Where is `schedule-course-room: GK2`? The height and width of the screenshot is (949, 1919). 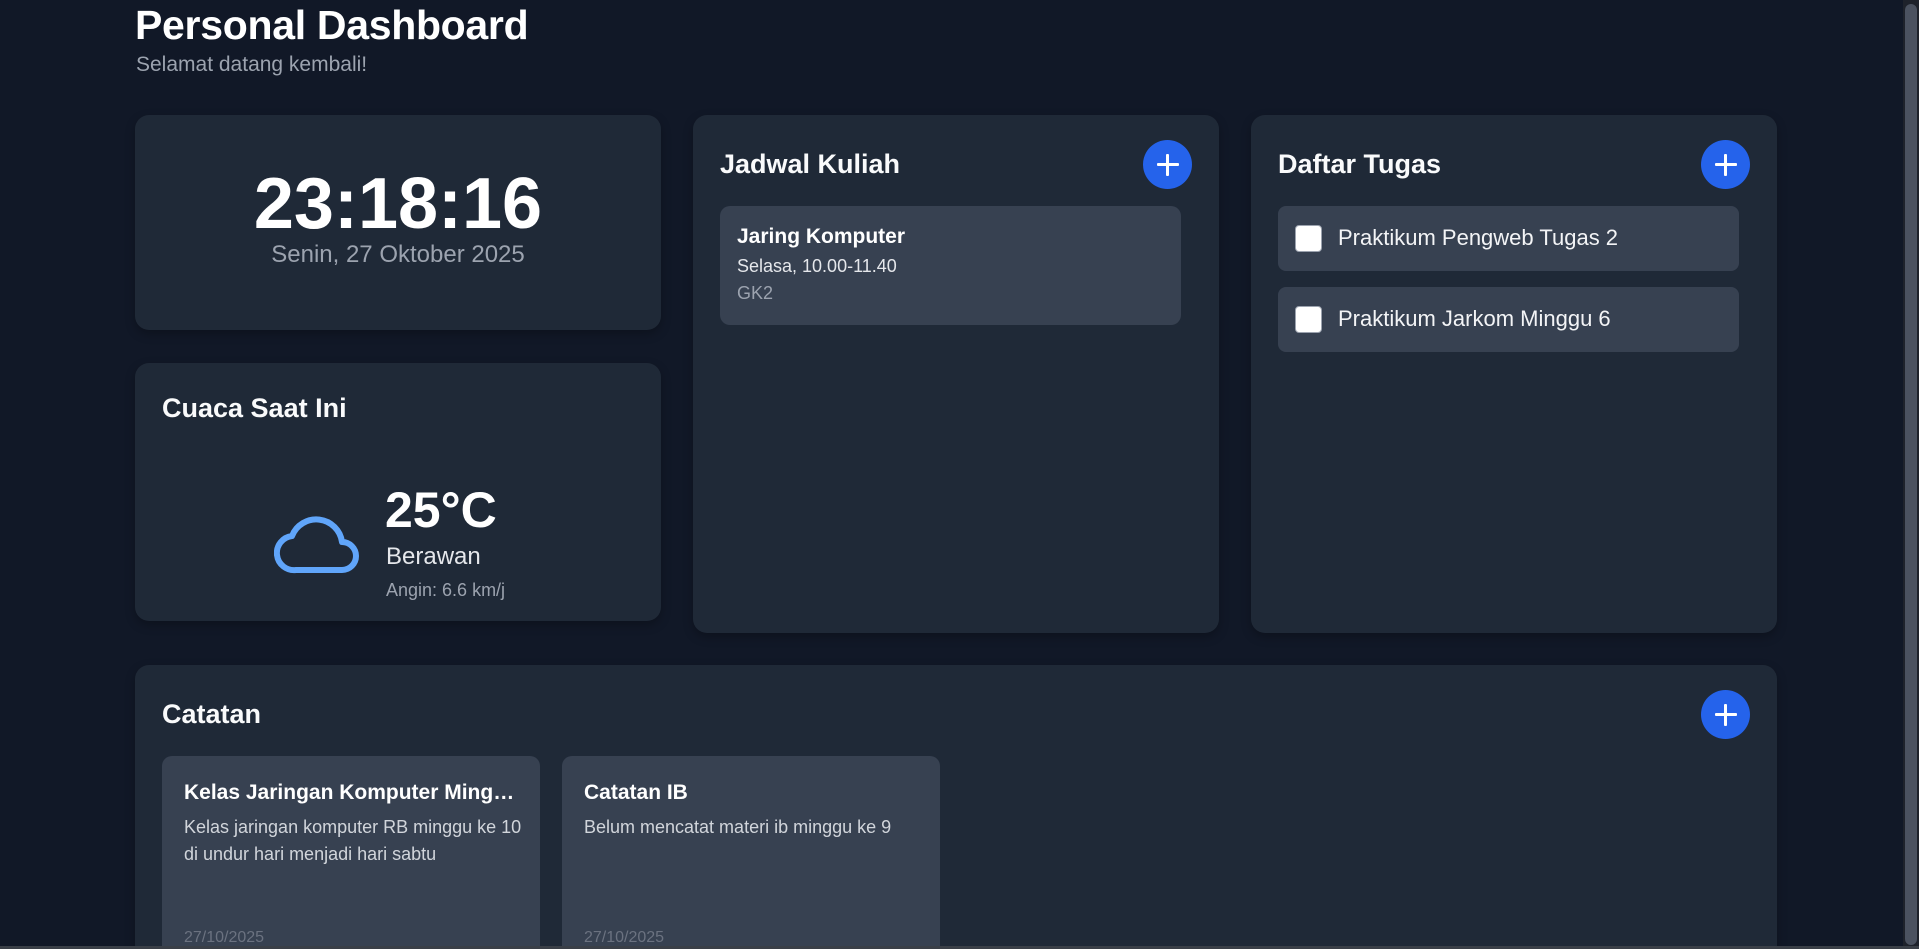
schedule-course-room: GK2 is located at coordinates (755, 293).